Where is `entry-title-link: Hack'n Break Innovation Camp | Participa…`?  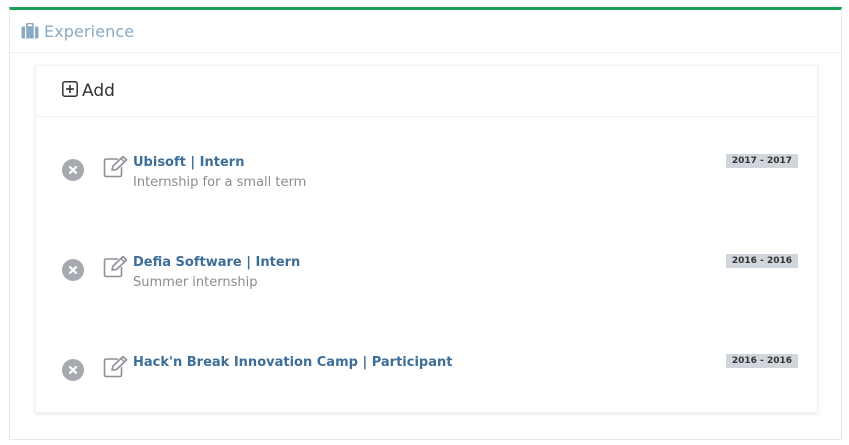 entry-title-link: Hack'n Break Innovation Camp | Participa… is located at coordinates (292, 362).